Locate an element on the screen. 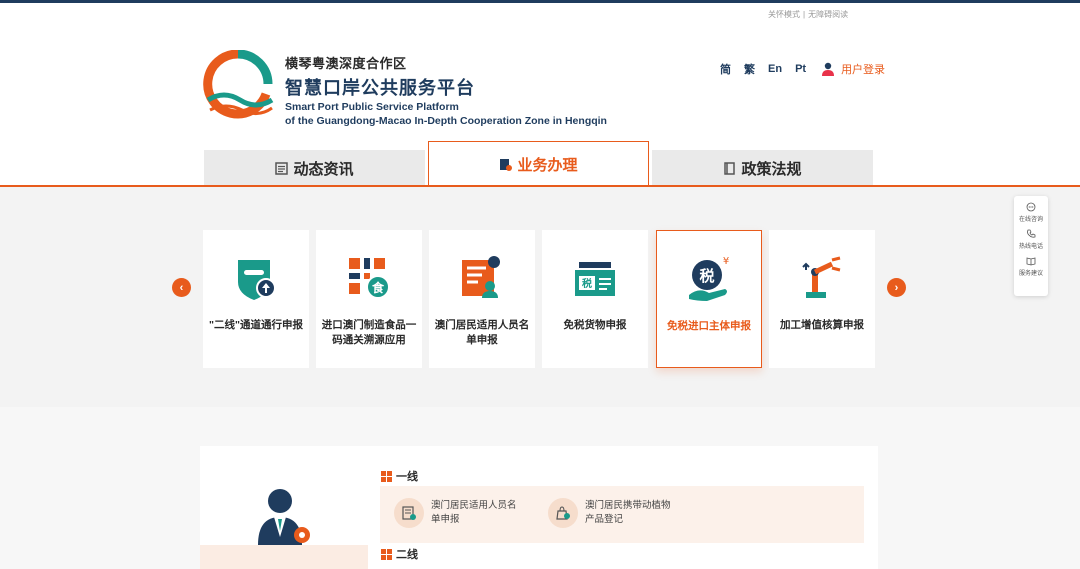  tab-policy-label: 政策法规 is located at coordinates (771, 169).